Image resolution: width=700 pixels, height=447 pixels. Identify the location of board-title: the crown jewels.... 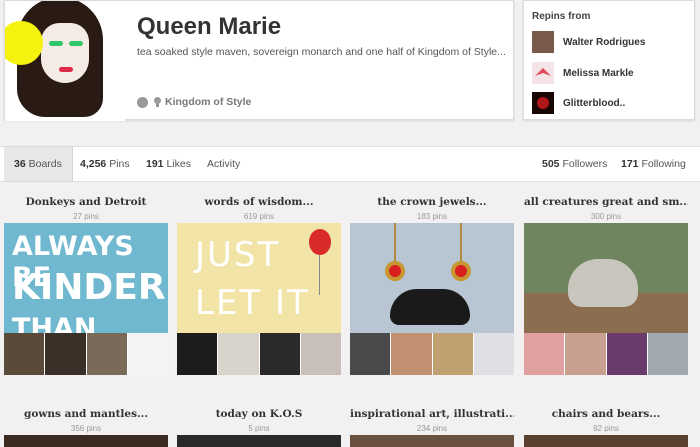
(432, 202).